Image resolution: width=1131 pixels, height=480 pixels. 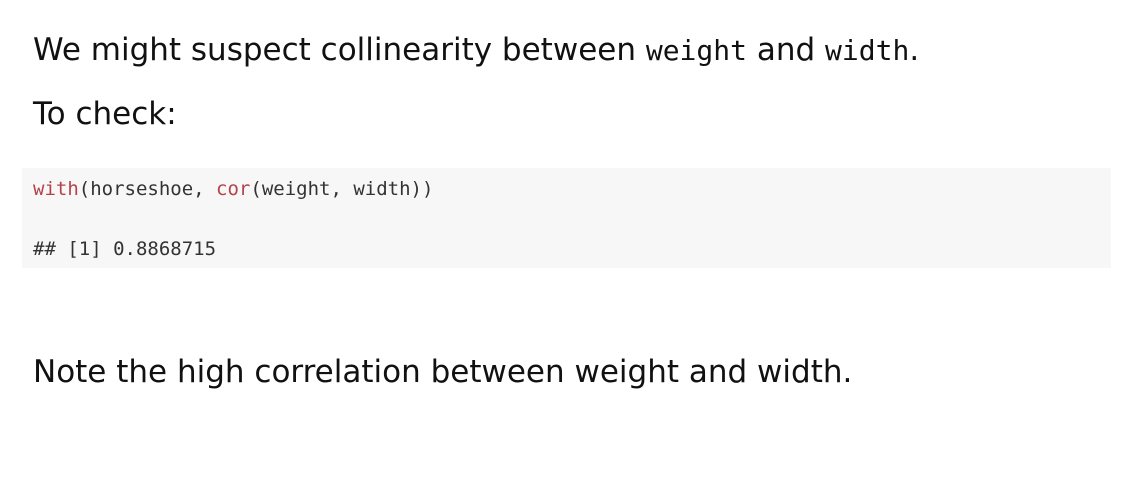 What do you see at coordinates (342, 189) in the screenshot?
I see `code-segment-2: (weight, width))` at bounding box center [342, 189].